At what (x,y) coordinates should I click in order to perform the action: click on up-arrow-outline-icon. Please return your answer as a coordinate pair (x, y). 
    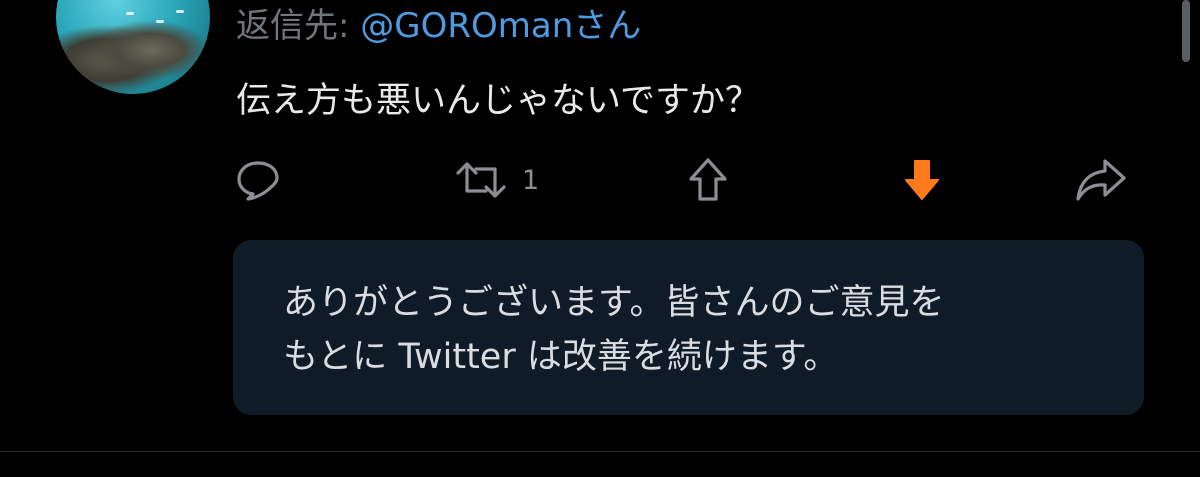
    Looking at the image, I should click on (708, 179).